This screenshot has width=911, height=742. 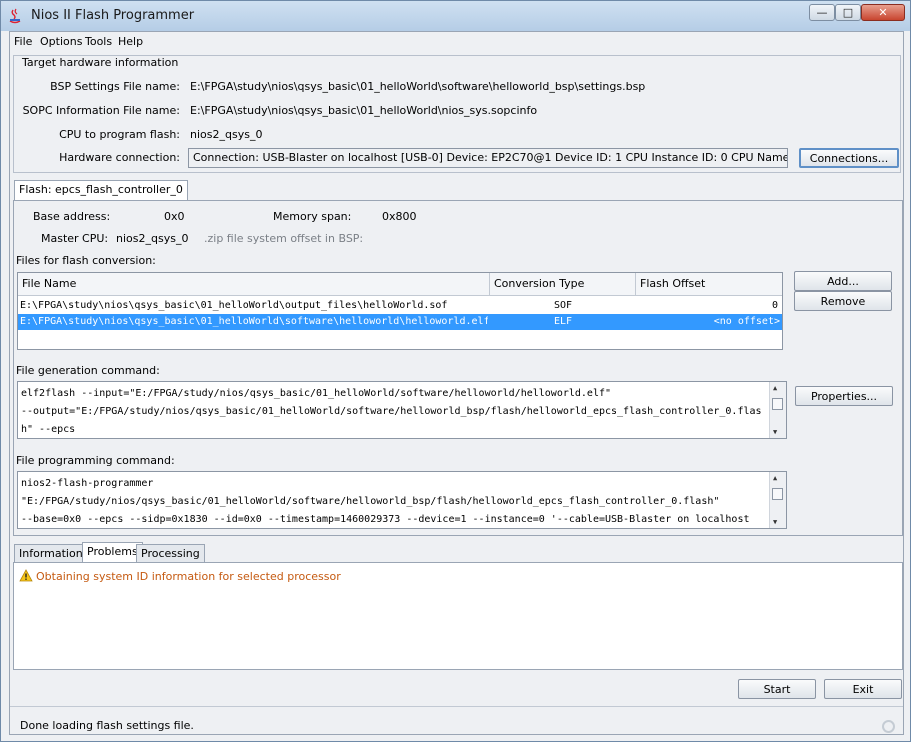 What do you see at coordinates (130, 41) in the screenshot?
I see `menu-help: Help` at bounding box center [130, 41].